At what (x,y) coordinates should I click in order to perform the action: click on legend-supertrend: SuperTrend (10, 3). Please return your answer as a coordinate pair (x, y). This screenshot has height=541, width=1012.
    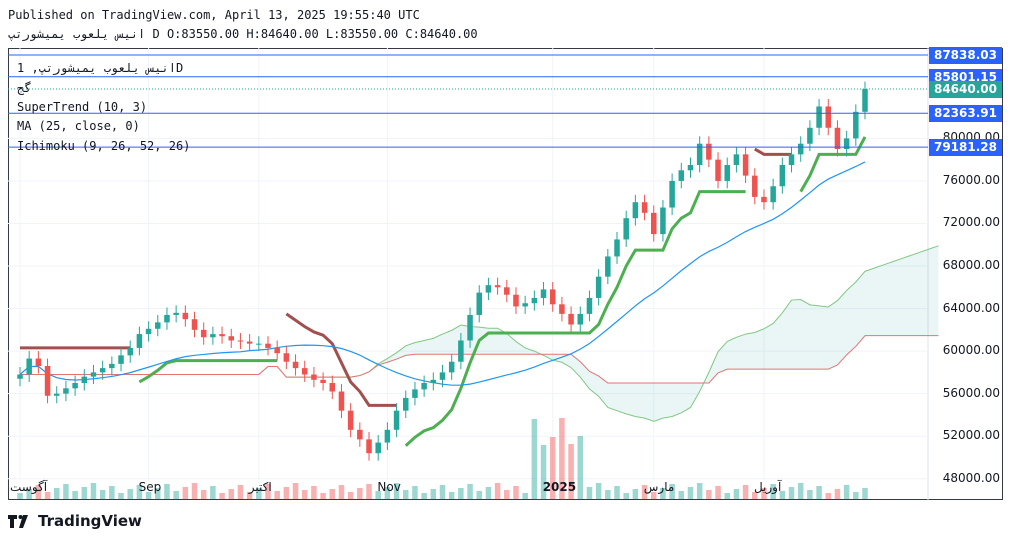
    Looking at the image, I should click on (82, 107).